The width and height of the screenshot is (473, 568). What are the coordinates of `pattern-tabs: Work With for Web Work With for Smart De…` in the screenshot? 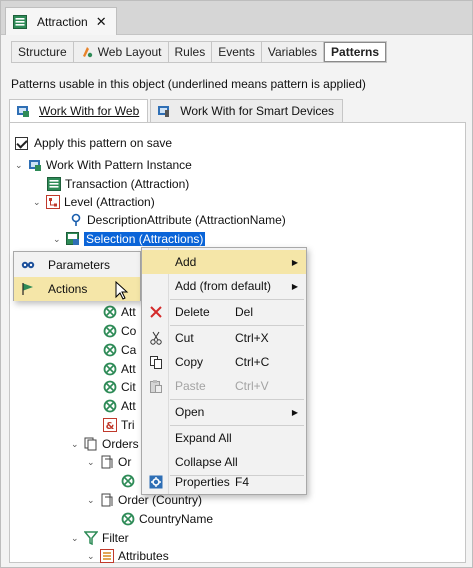 It's located at (177, 111).